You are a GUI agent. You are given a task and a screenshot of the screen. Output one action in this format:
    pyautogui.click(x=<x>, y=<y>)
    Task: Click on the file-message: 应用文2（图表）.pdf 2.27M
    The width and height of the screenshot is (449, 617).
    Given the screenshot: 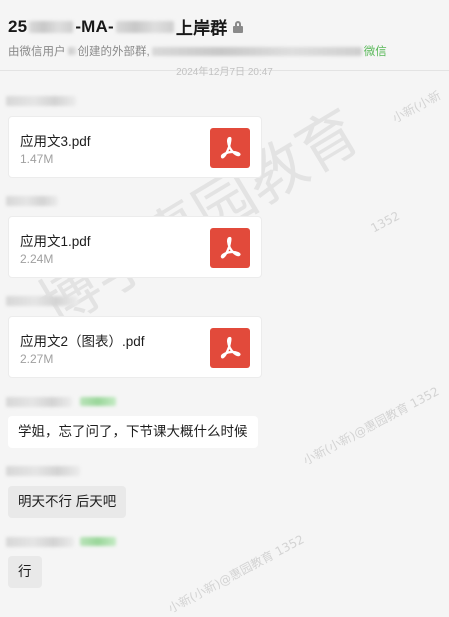 What is the action you would take?
    pyautogui.click(x=135, y=347)
    